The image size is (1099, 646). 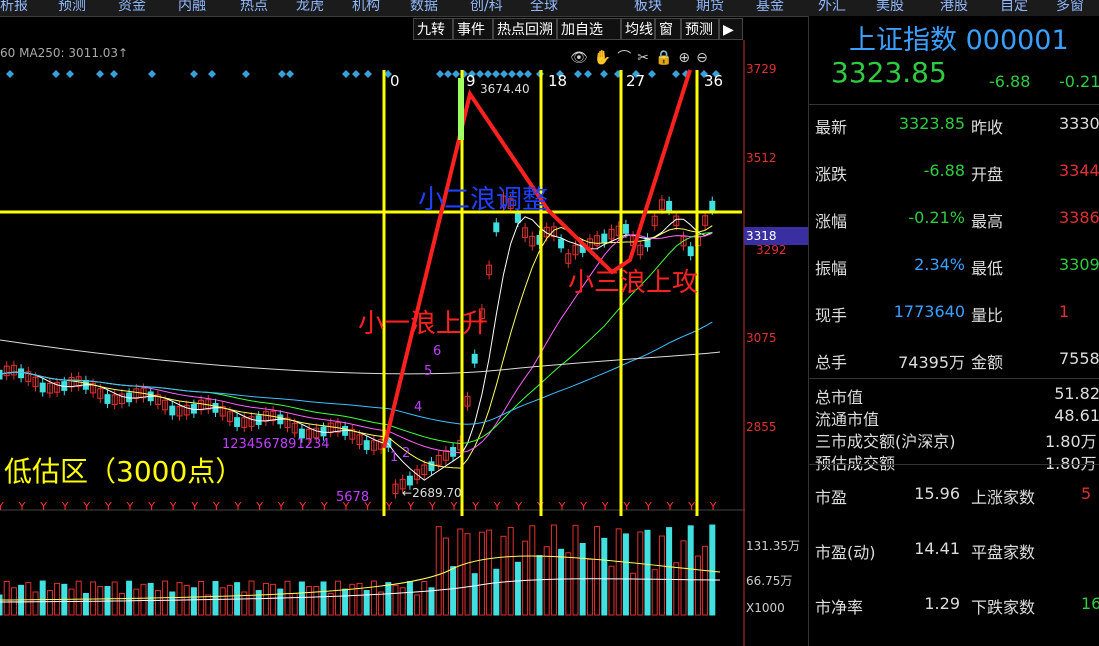 I want to click on quote-label: 涨幅, so click(x=831, y=221).